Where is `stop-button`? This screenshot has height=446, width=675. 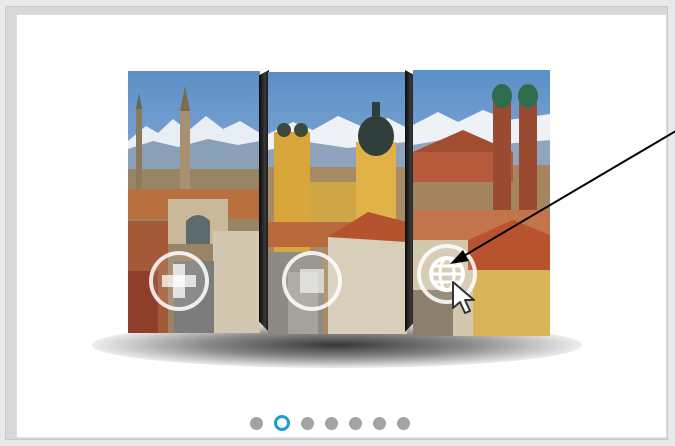
stop-button is located at coordinates (312, 281).